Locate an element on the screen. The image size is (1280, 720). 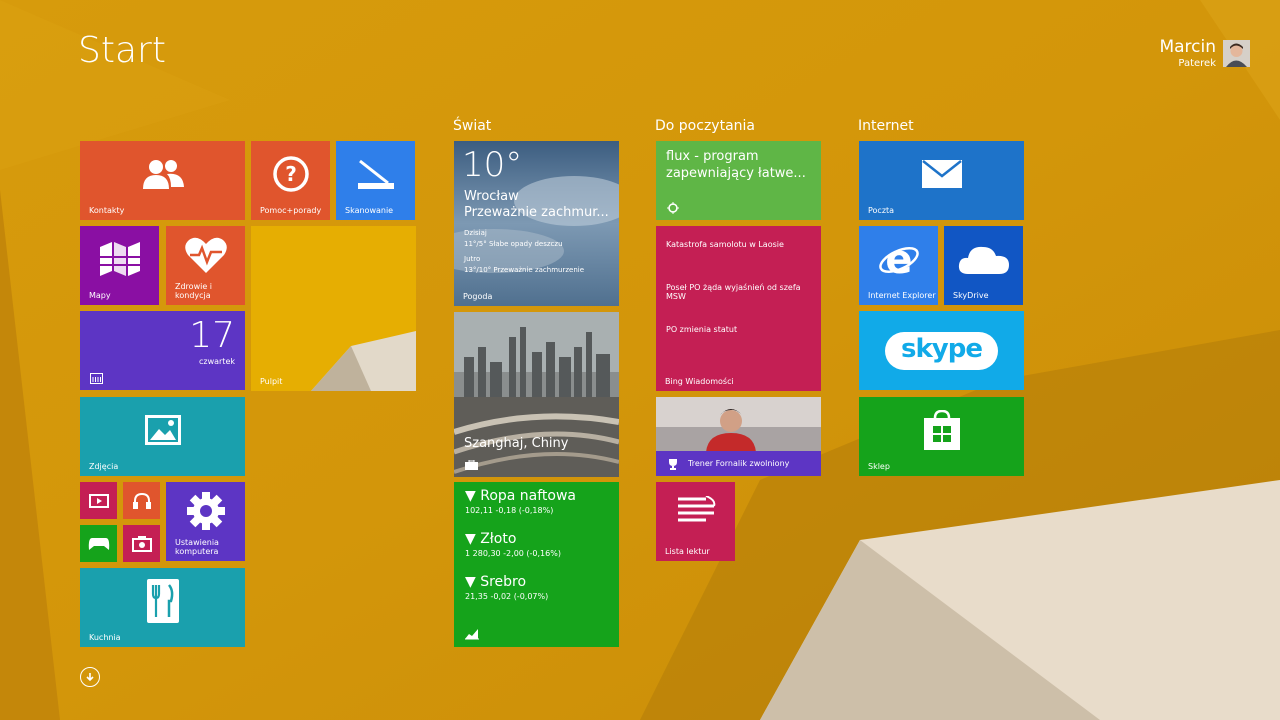
finance-item-name: ▼ Srebro is located at coordinates (496, 582).